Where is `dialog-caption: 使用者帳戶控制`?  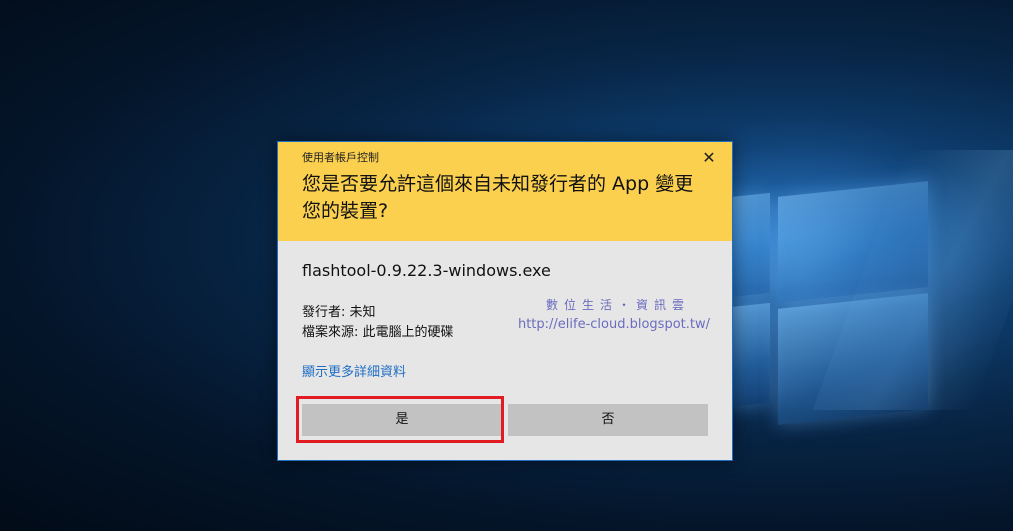 dialog-caption: 使用者帳戶控制 is located at coordinates (340, 157).